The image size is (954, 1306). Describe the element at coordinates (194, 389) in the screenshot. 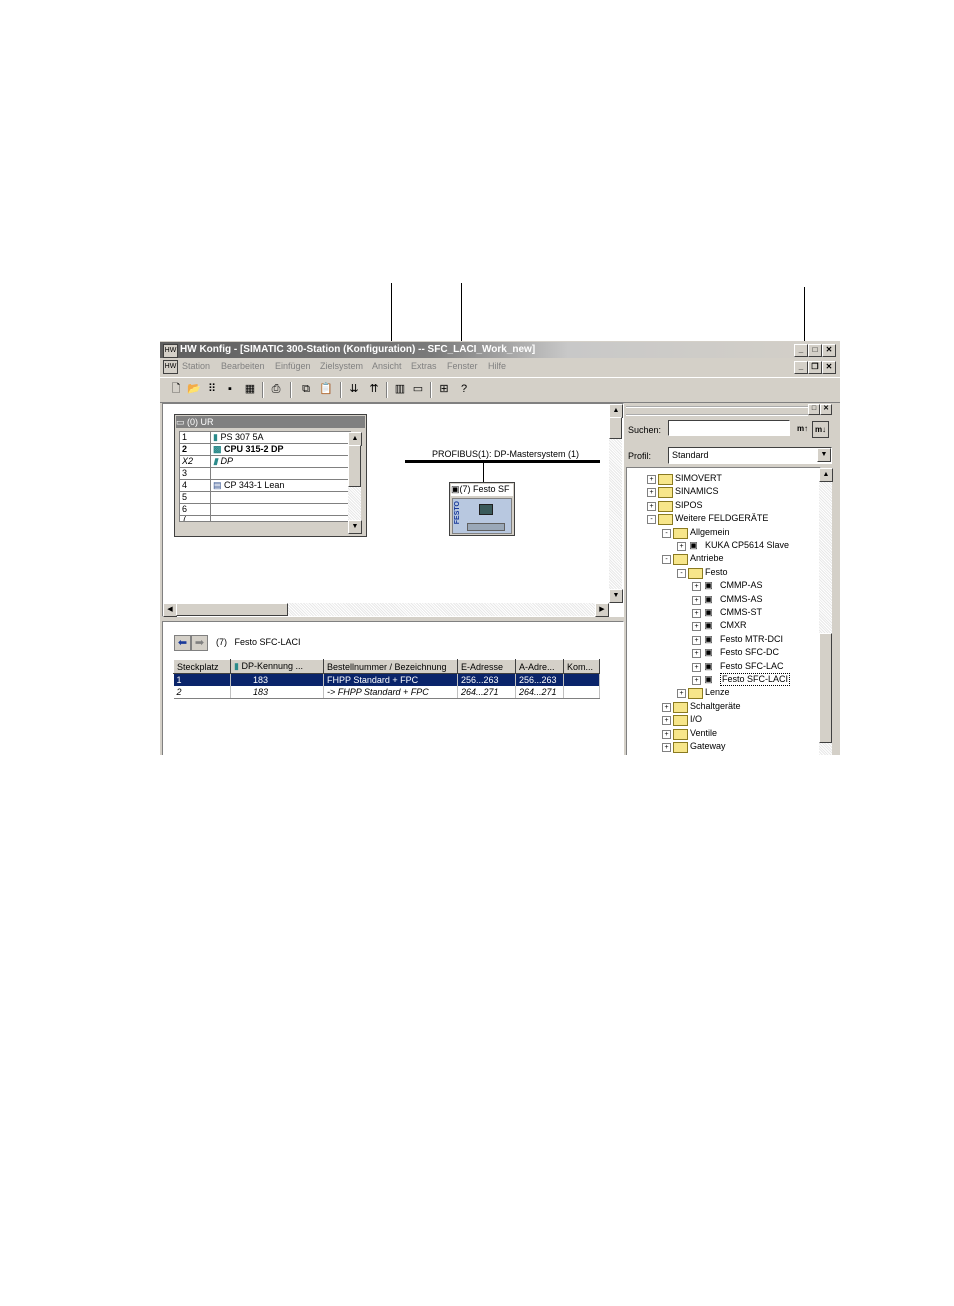

I see `open-icon: 📂` at that location.